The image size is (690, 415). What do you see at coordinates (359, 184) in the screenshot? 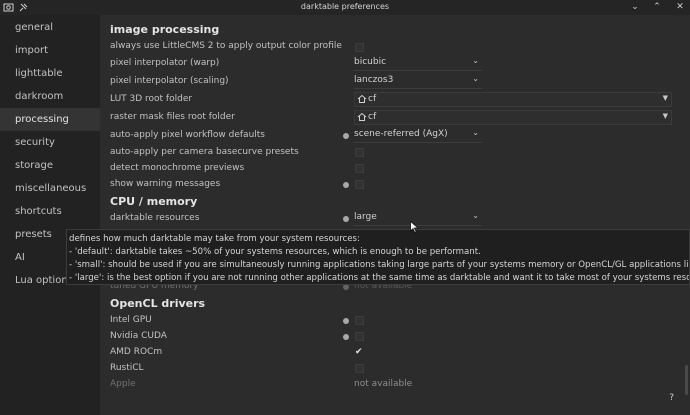
I see `warnings-checkbox` at bounding box center [359, 184].